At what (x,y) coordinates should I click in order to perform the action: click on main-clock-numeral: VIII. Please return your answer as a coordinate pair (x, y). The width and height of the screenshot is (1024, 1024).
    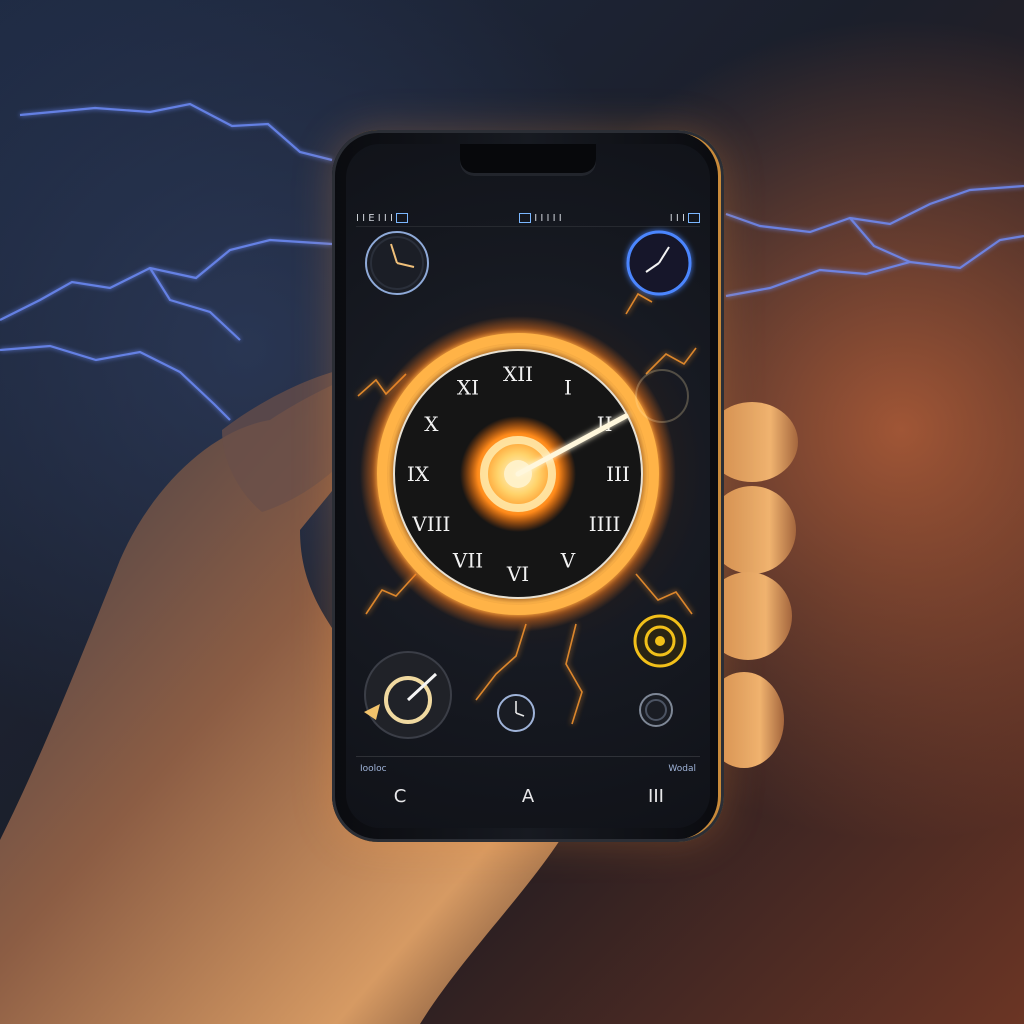
    Looking at the image, I should click on (430, 524).